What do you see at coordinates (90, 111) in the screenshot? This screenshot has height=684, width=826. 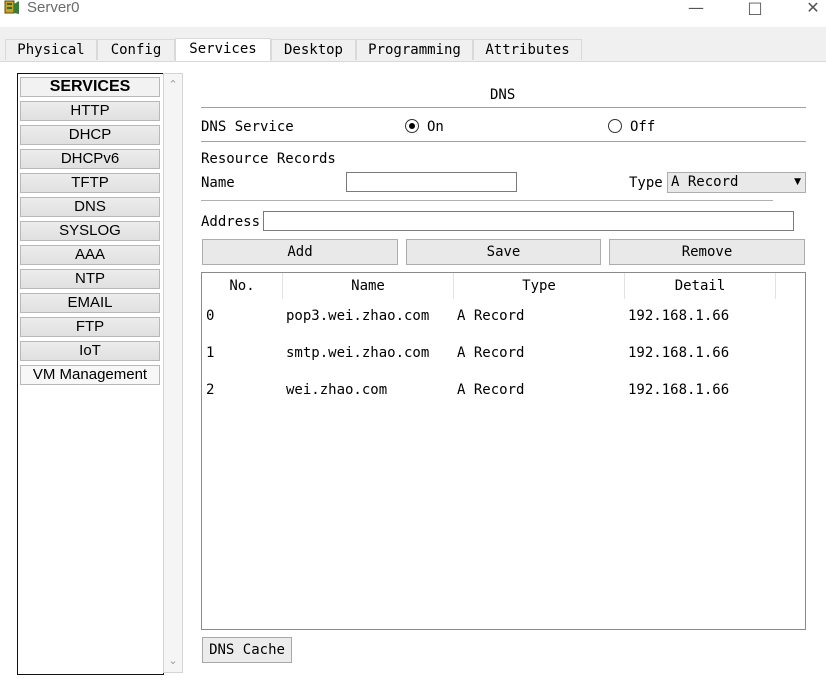 I see `sidebar-item-http: HTTP` at bounding box center [90, 111].